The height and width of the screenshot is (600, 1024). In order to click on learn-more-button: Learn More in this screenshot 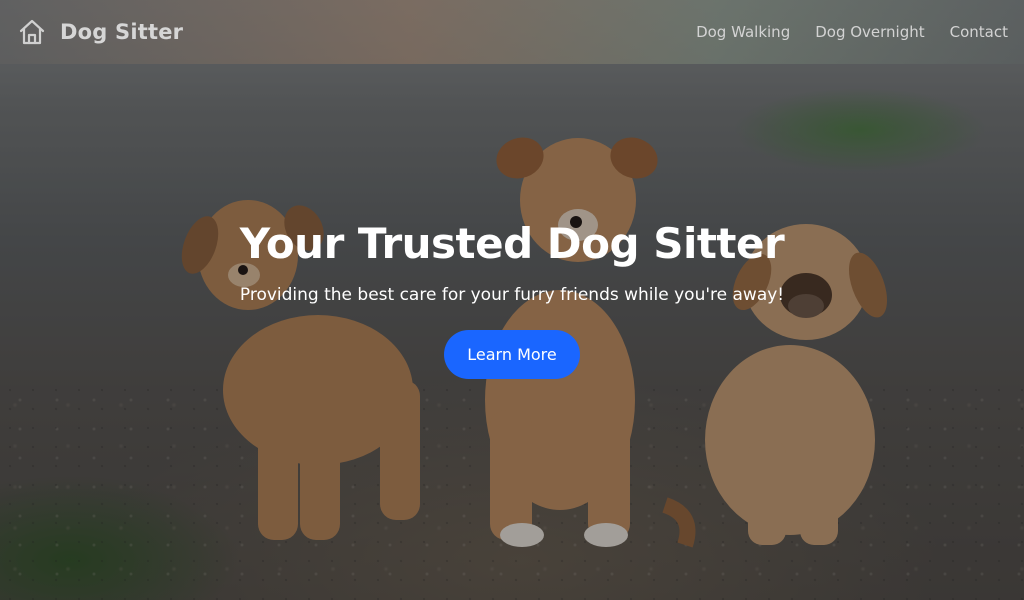, I will do `click(512, 354)`.